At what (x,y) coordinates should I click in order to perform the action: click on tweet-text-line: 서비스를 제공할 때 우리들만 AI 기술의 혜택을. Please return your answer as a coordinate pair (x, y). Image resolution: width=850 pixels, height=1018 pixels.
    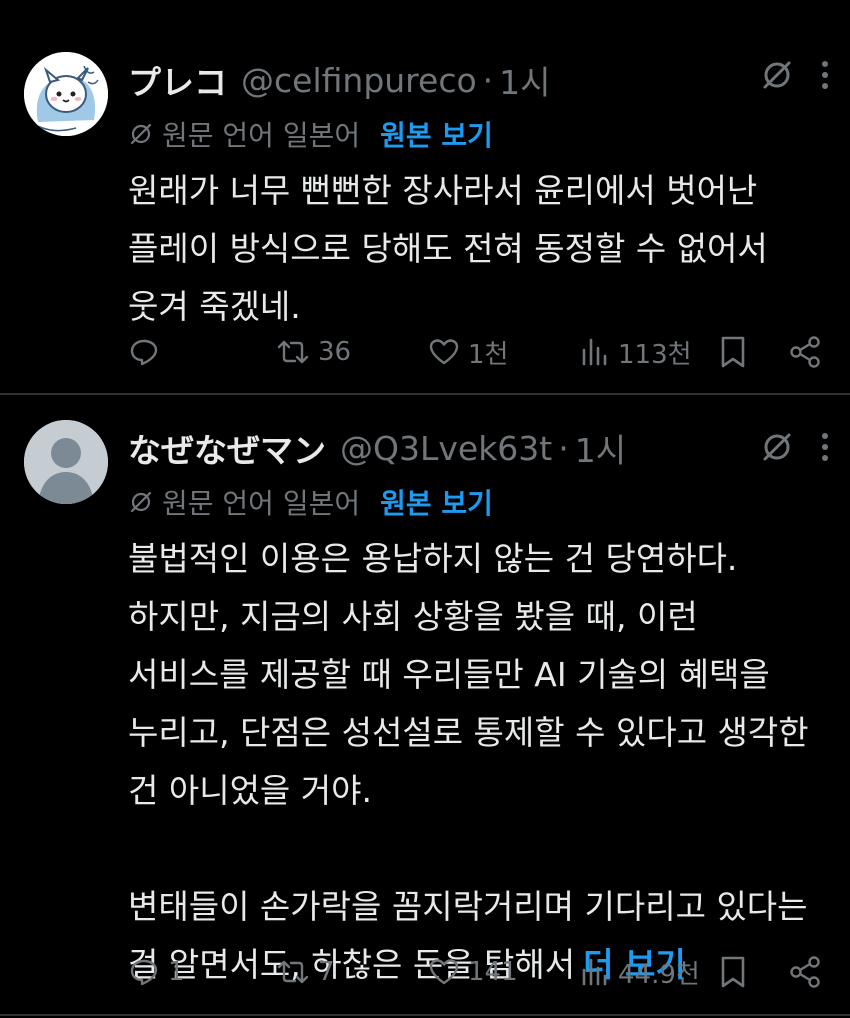
    Looking at the image, I should click on (449, 674).